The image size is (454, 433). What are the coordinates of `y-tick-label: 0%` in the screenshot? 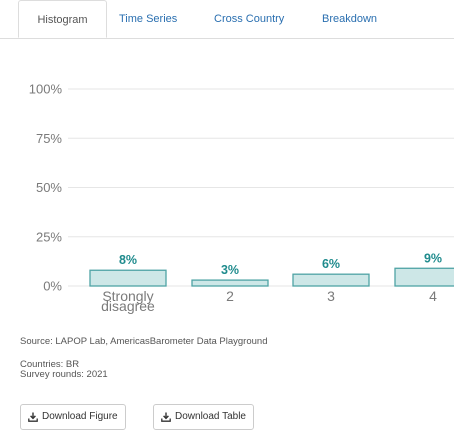 It's located at (52, 286).